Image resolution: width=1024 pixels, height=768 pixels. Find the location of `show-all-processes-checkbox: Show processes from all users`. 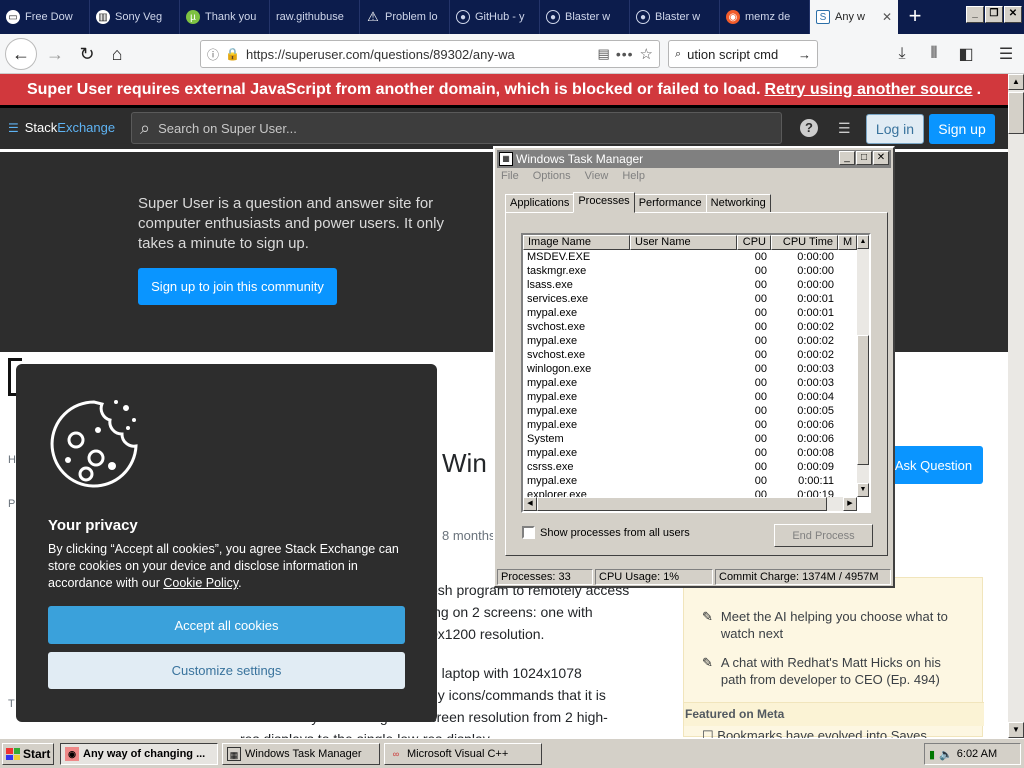

show-all-processes-checkbox: Show processes from all users is located at coordinates (606, 532).